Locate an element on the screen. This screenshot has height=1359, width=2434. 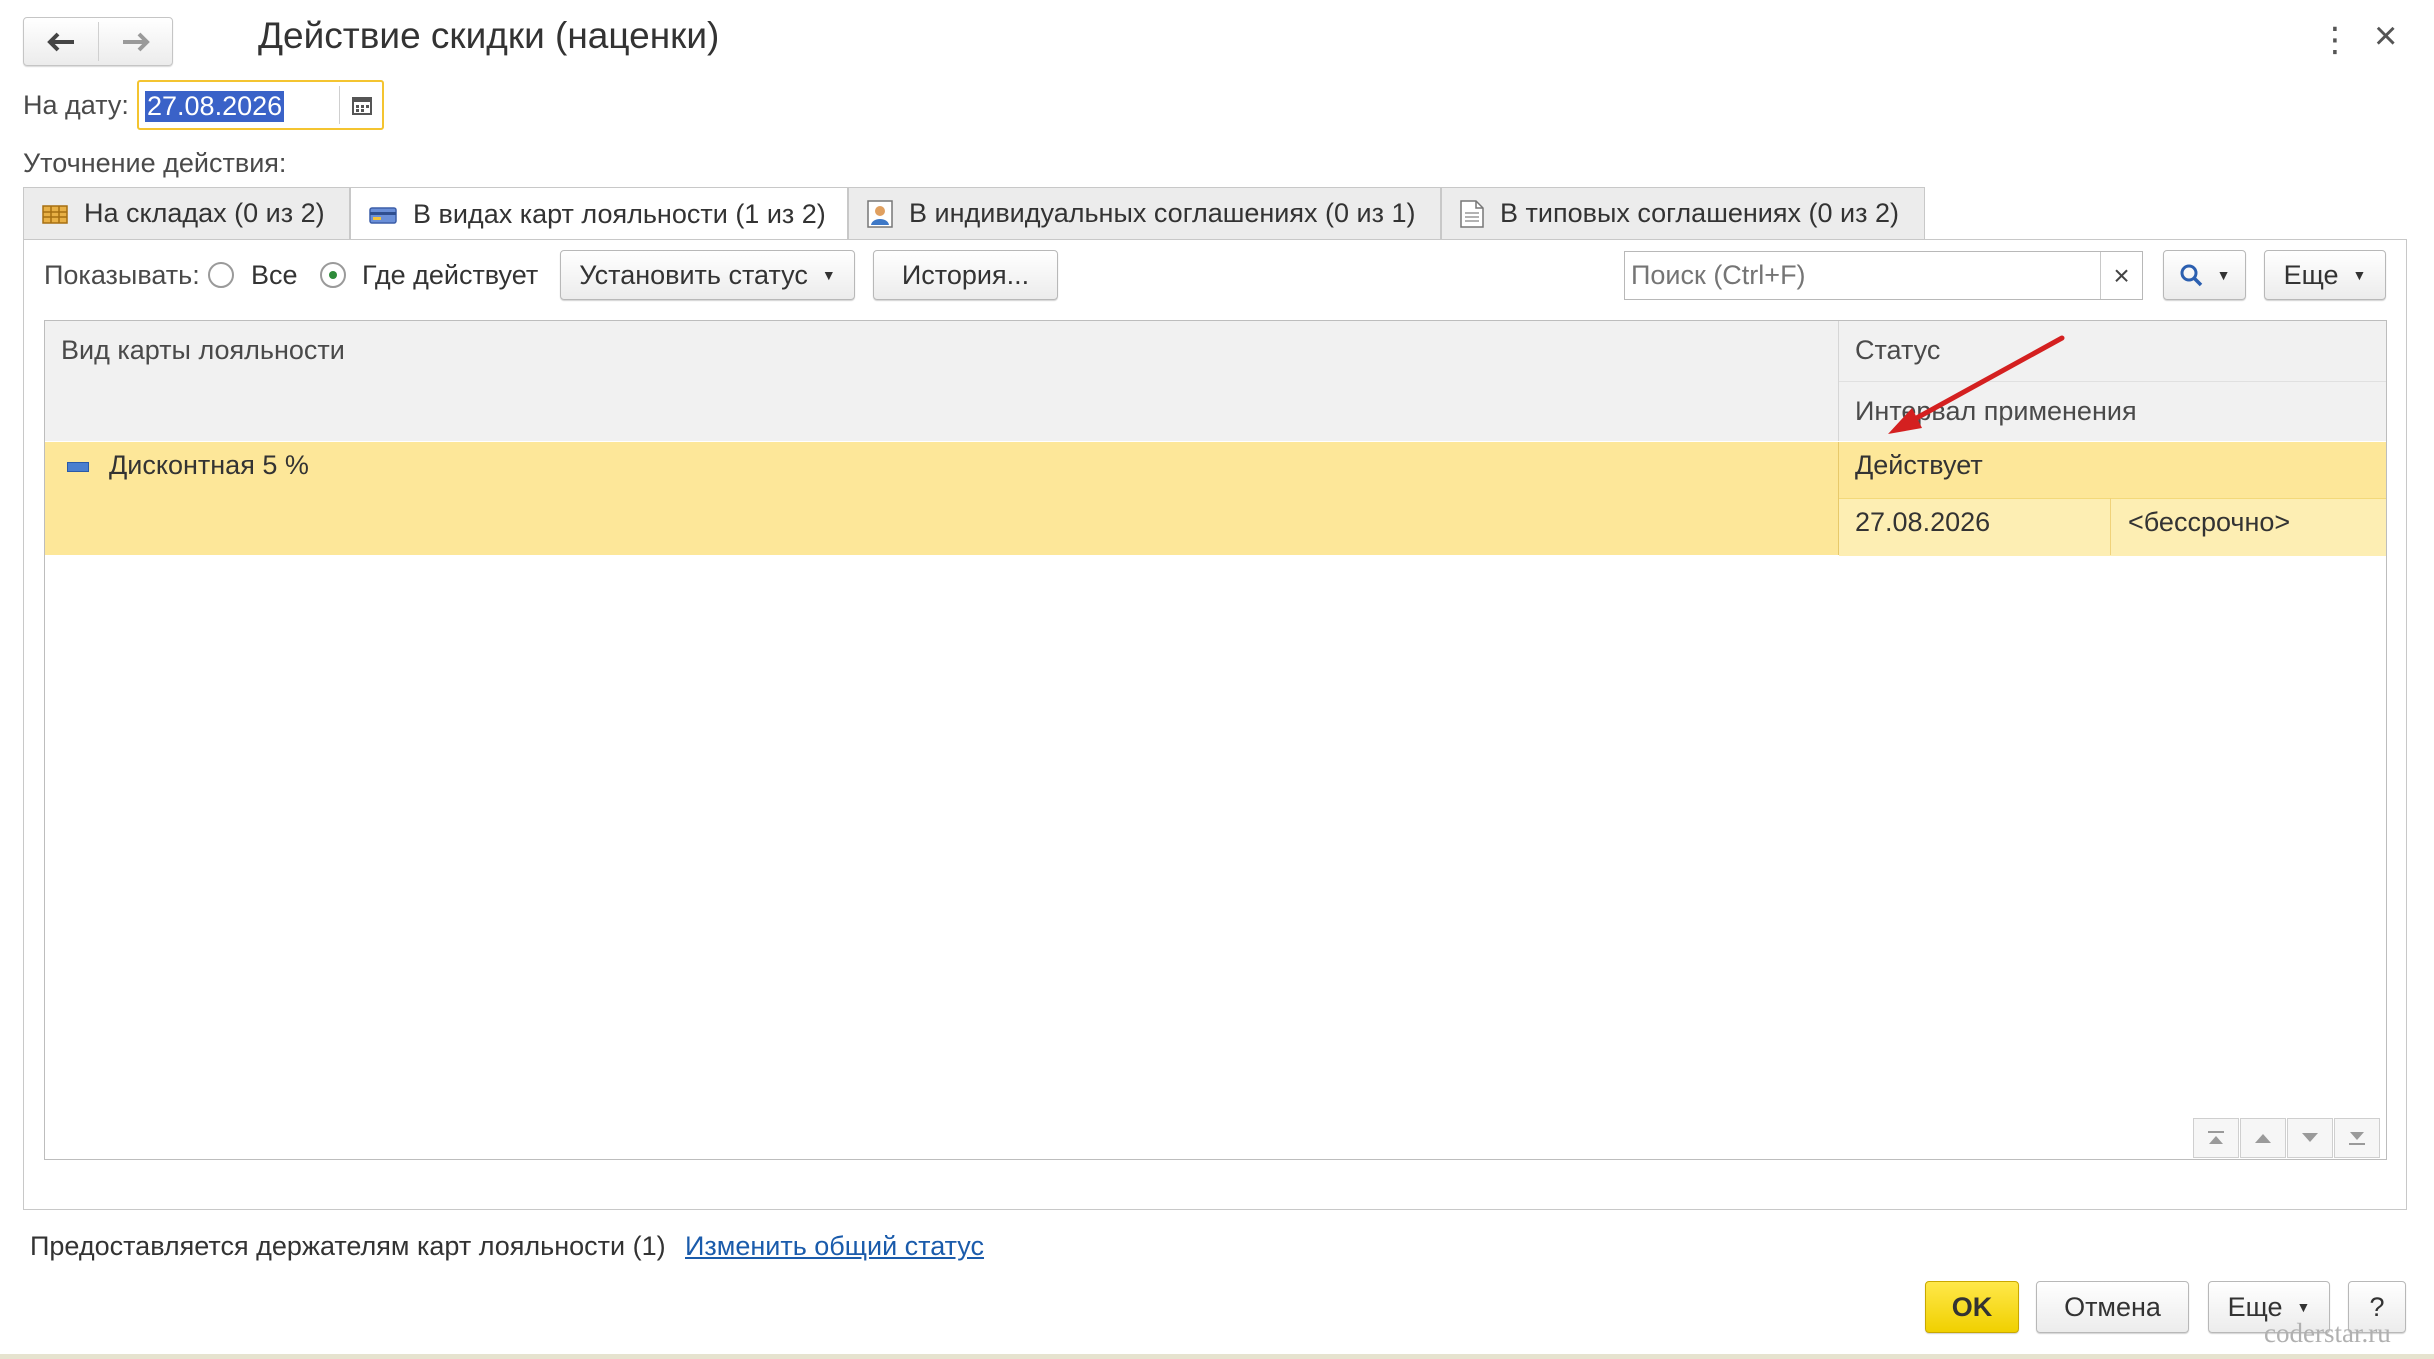
search-icon is located at coordinates (2191, 275).